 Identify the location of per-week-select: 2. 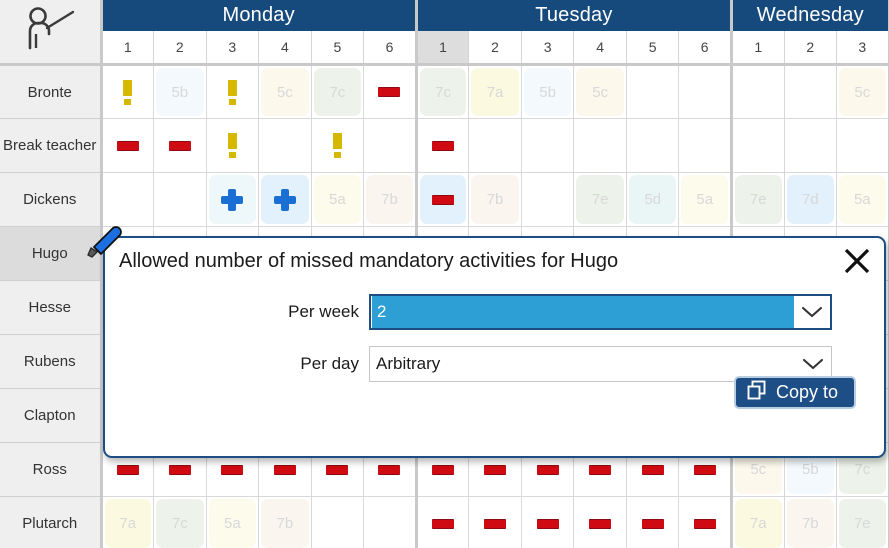
(600, 312).